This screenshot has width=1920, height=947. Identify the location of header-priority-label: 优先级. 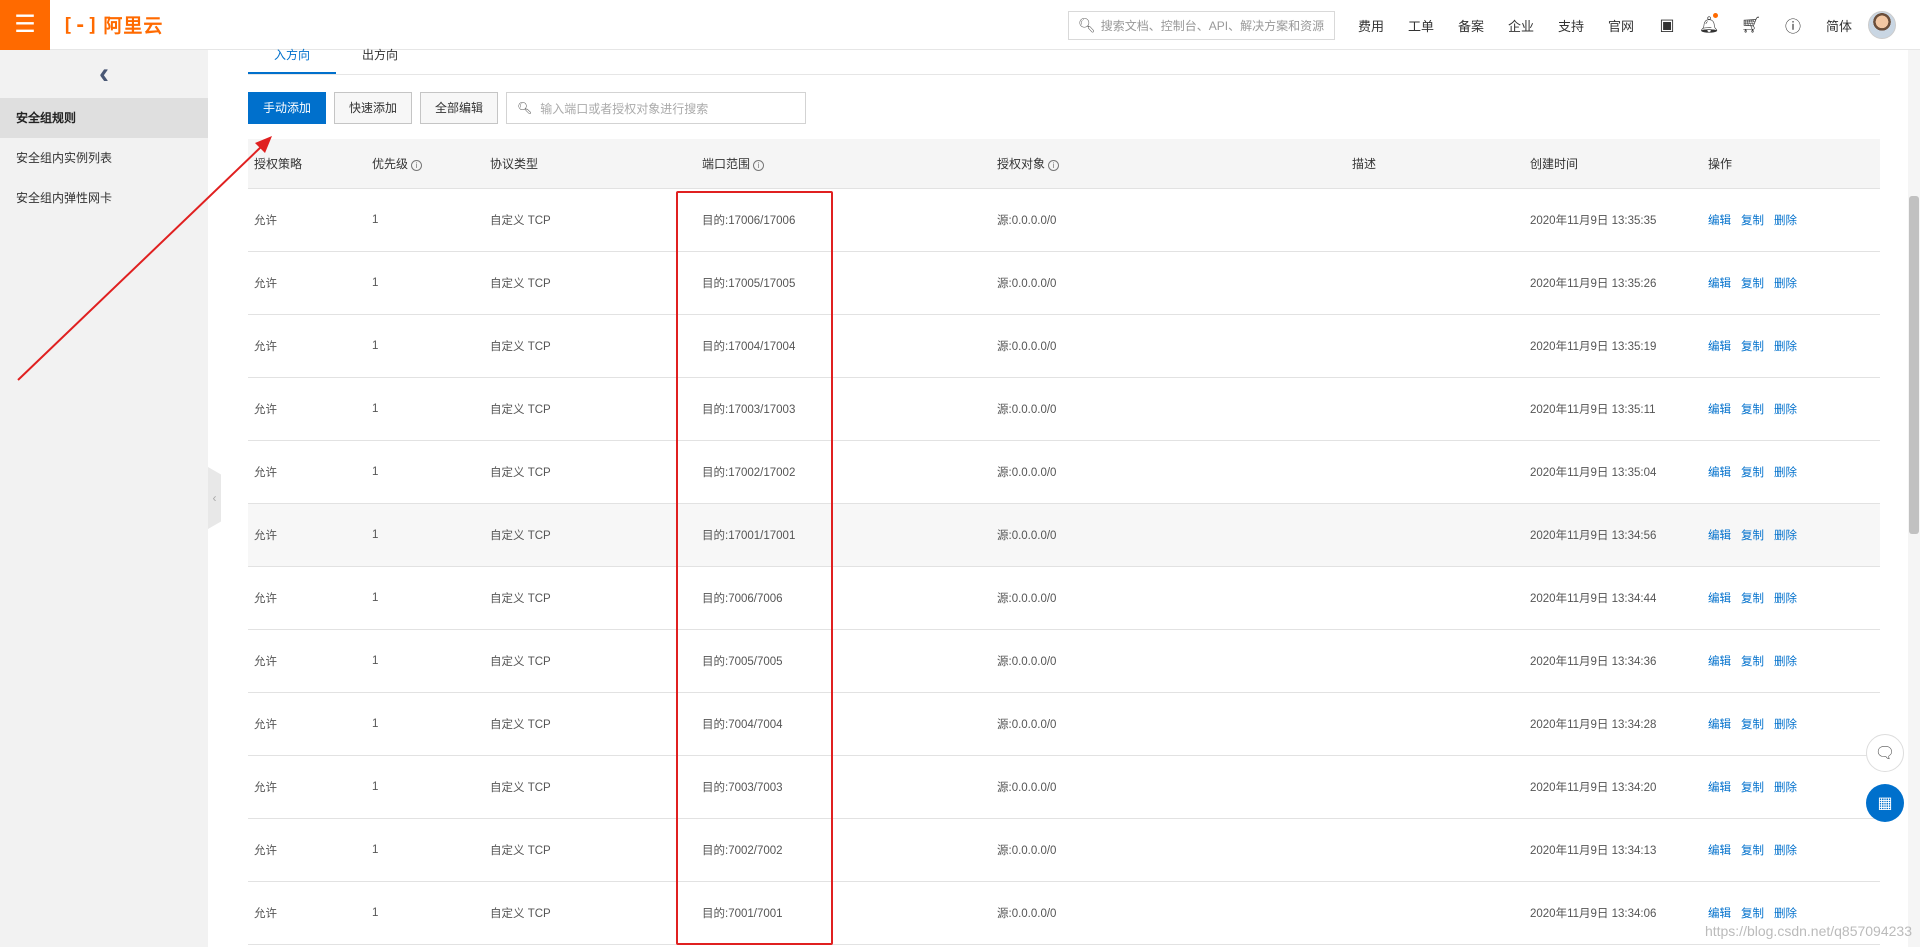
(390, 164).